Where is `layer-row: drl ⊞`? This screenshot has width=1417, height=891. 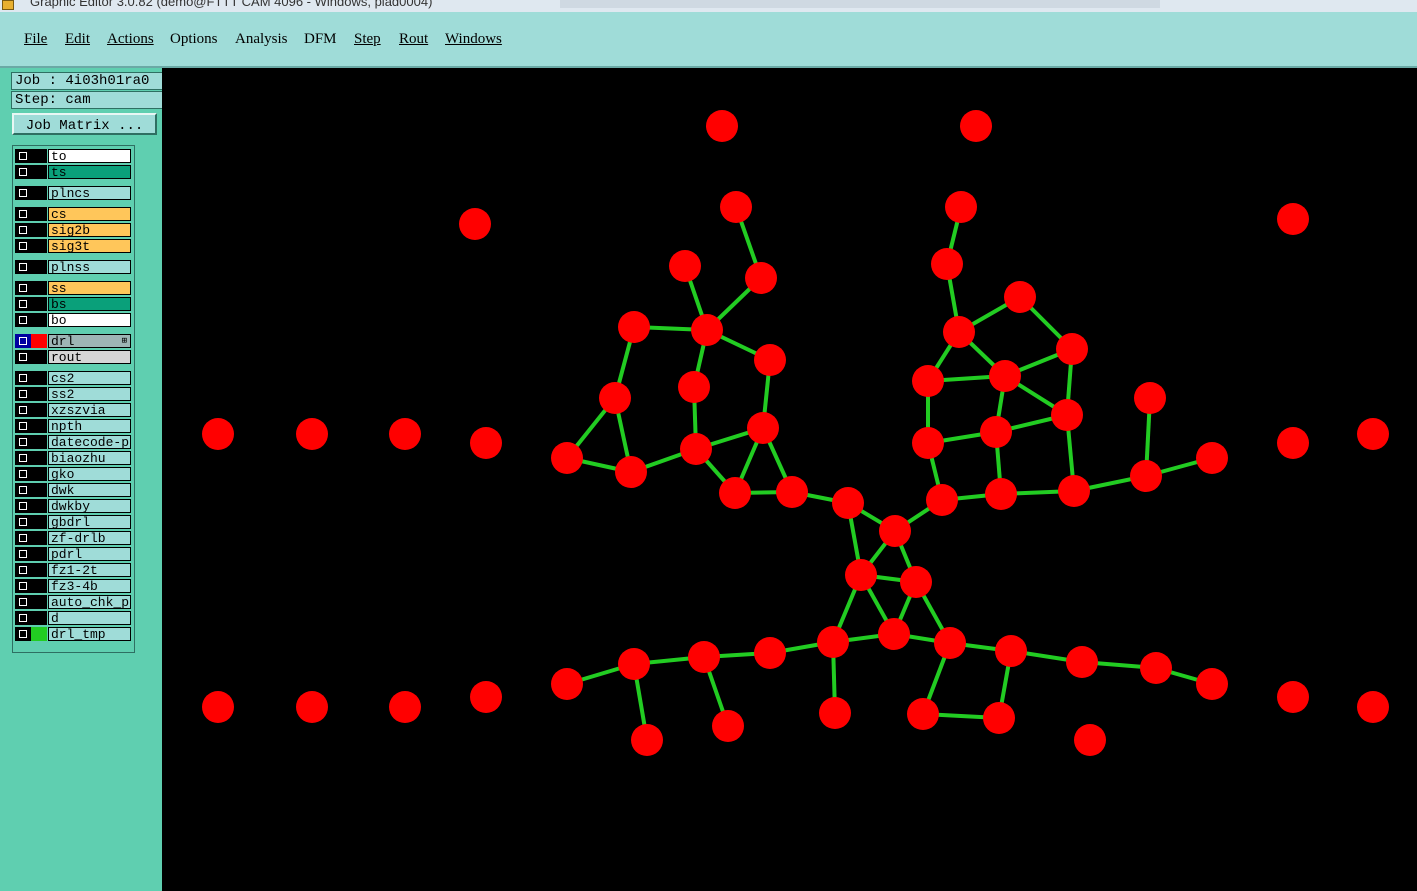
layer-row: drl ⊞ is located at coordinates (73, 341).